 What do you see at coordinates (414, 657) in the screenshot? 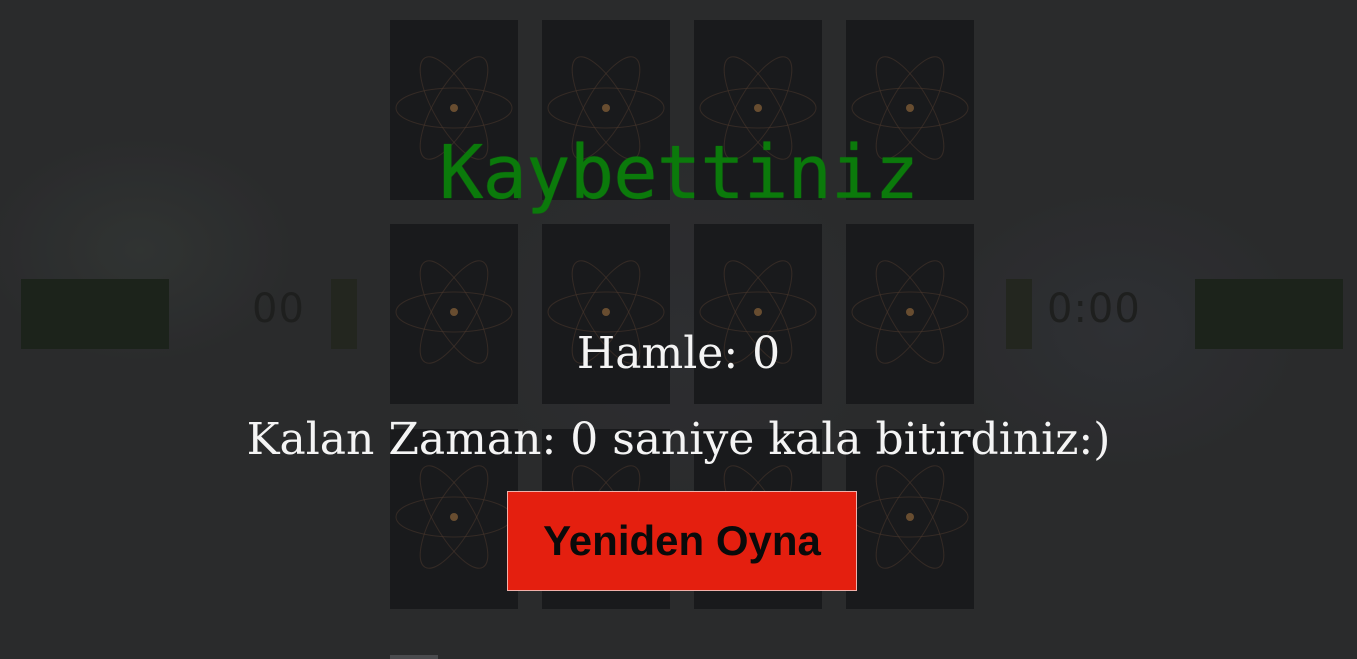
I see `bottom-handle` at bounding box center [414, 657].